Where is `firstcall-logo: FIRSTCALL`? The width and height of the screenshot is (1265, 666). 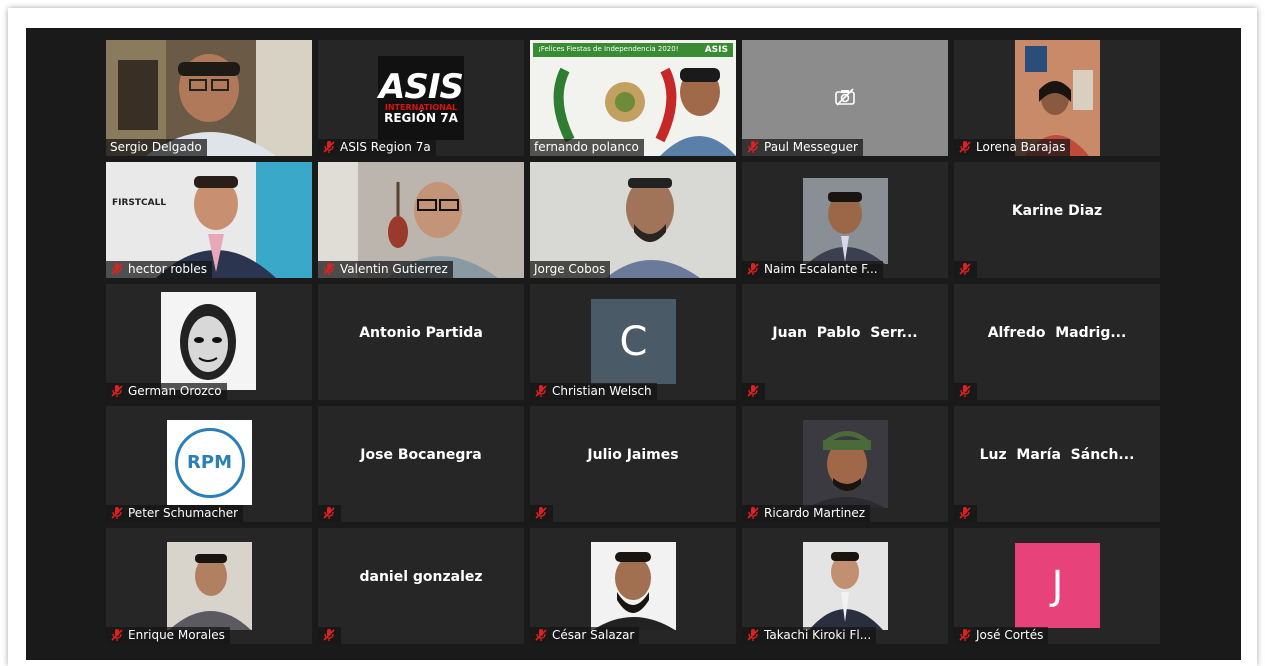 firstcall-logo: FIRSTCALL is located at coordinates (139, 203).